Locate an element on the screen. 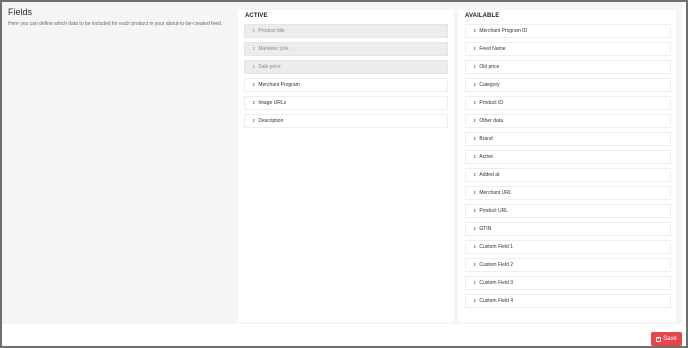 This screenshot has height=348, width=688. available-field-item: ⇕ Merchant Program ID is located at coordinates (568, 31).